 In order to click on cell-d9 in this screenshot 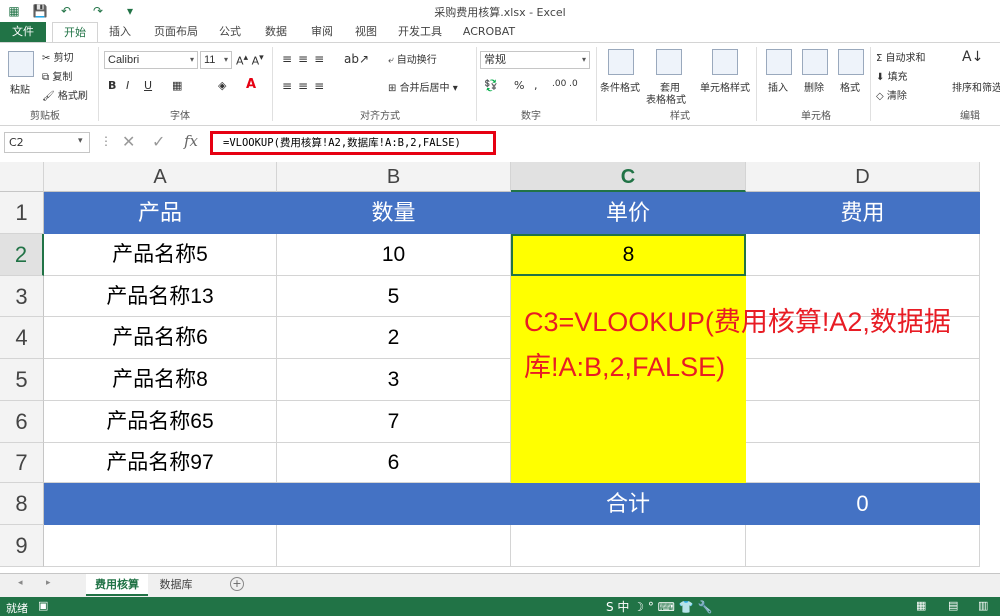, I will do `click(863, 546)`.